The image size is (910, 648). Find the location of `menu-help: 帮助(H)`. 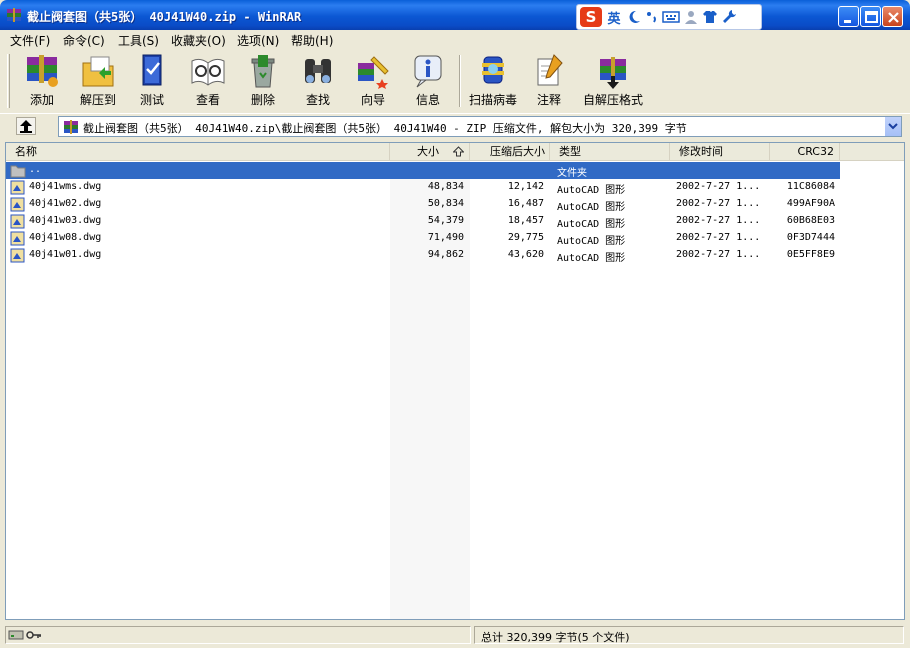

menu-help: 帮助(H) is located at coordinates (312, 40).